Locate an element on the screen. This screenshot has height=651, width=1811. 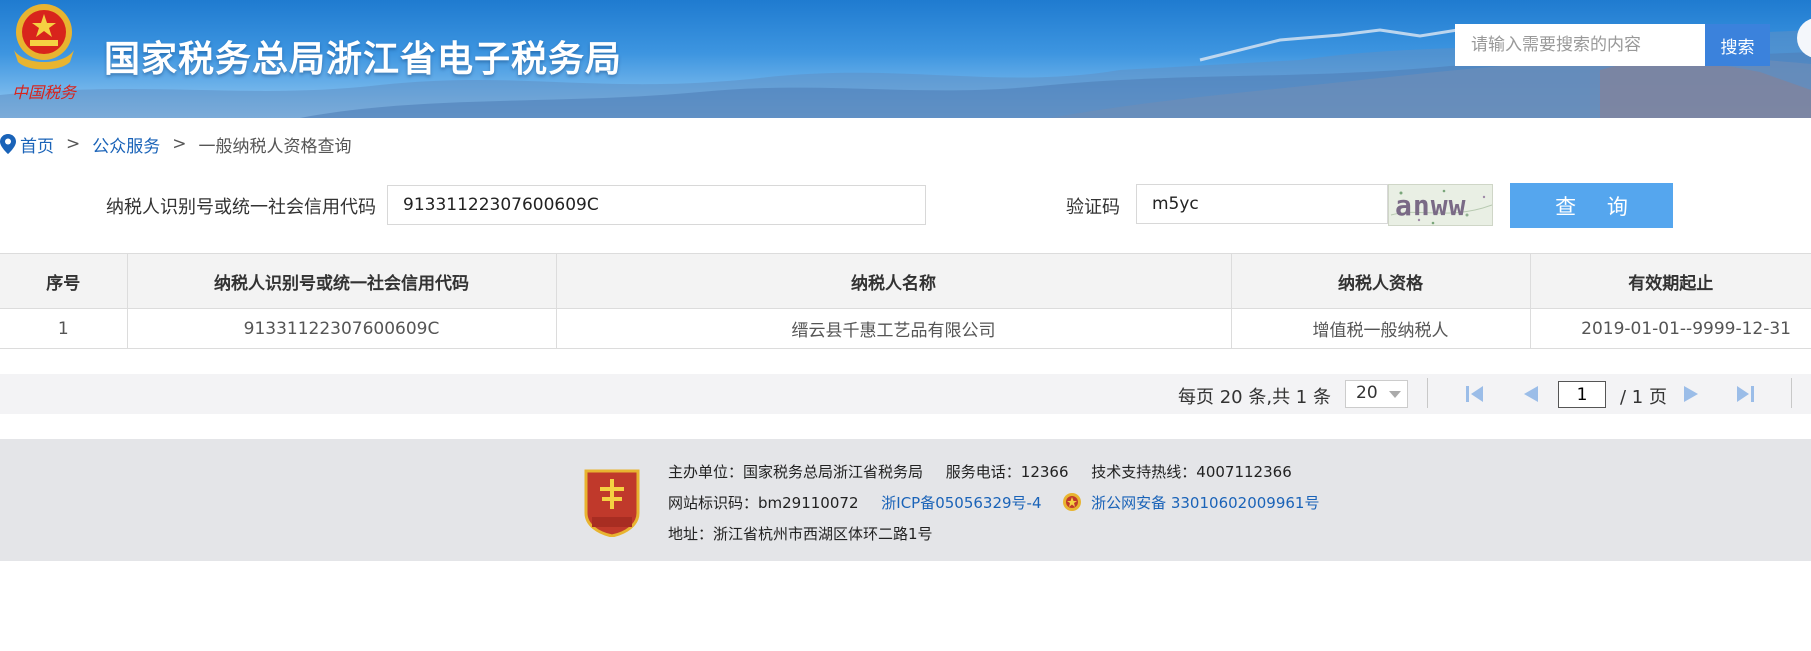
site-search-button: 搜索 is located at coordinates (1737, 45).